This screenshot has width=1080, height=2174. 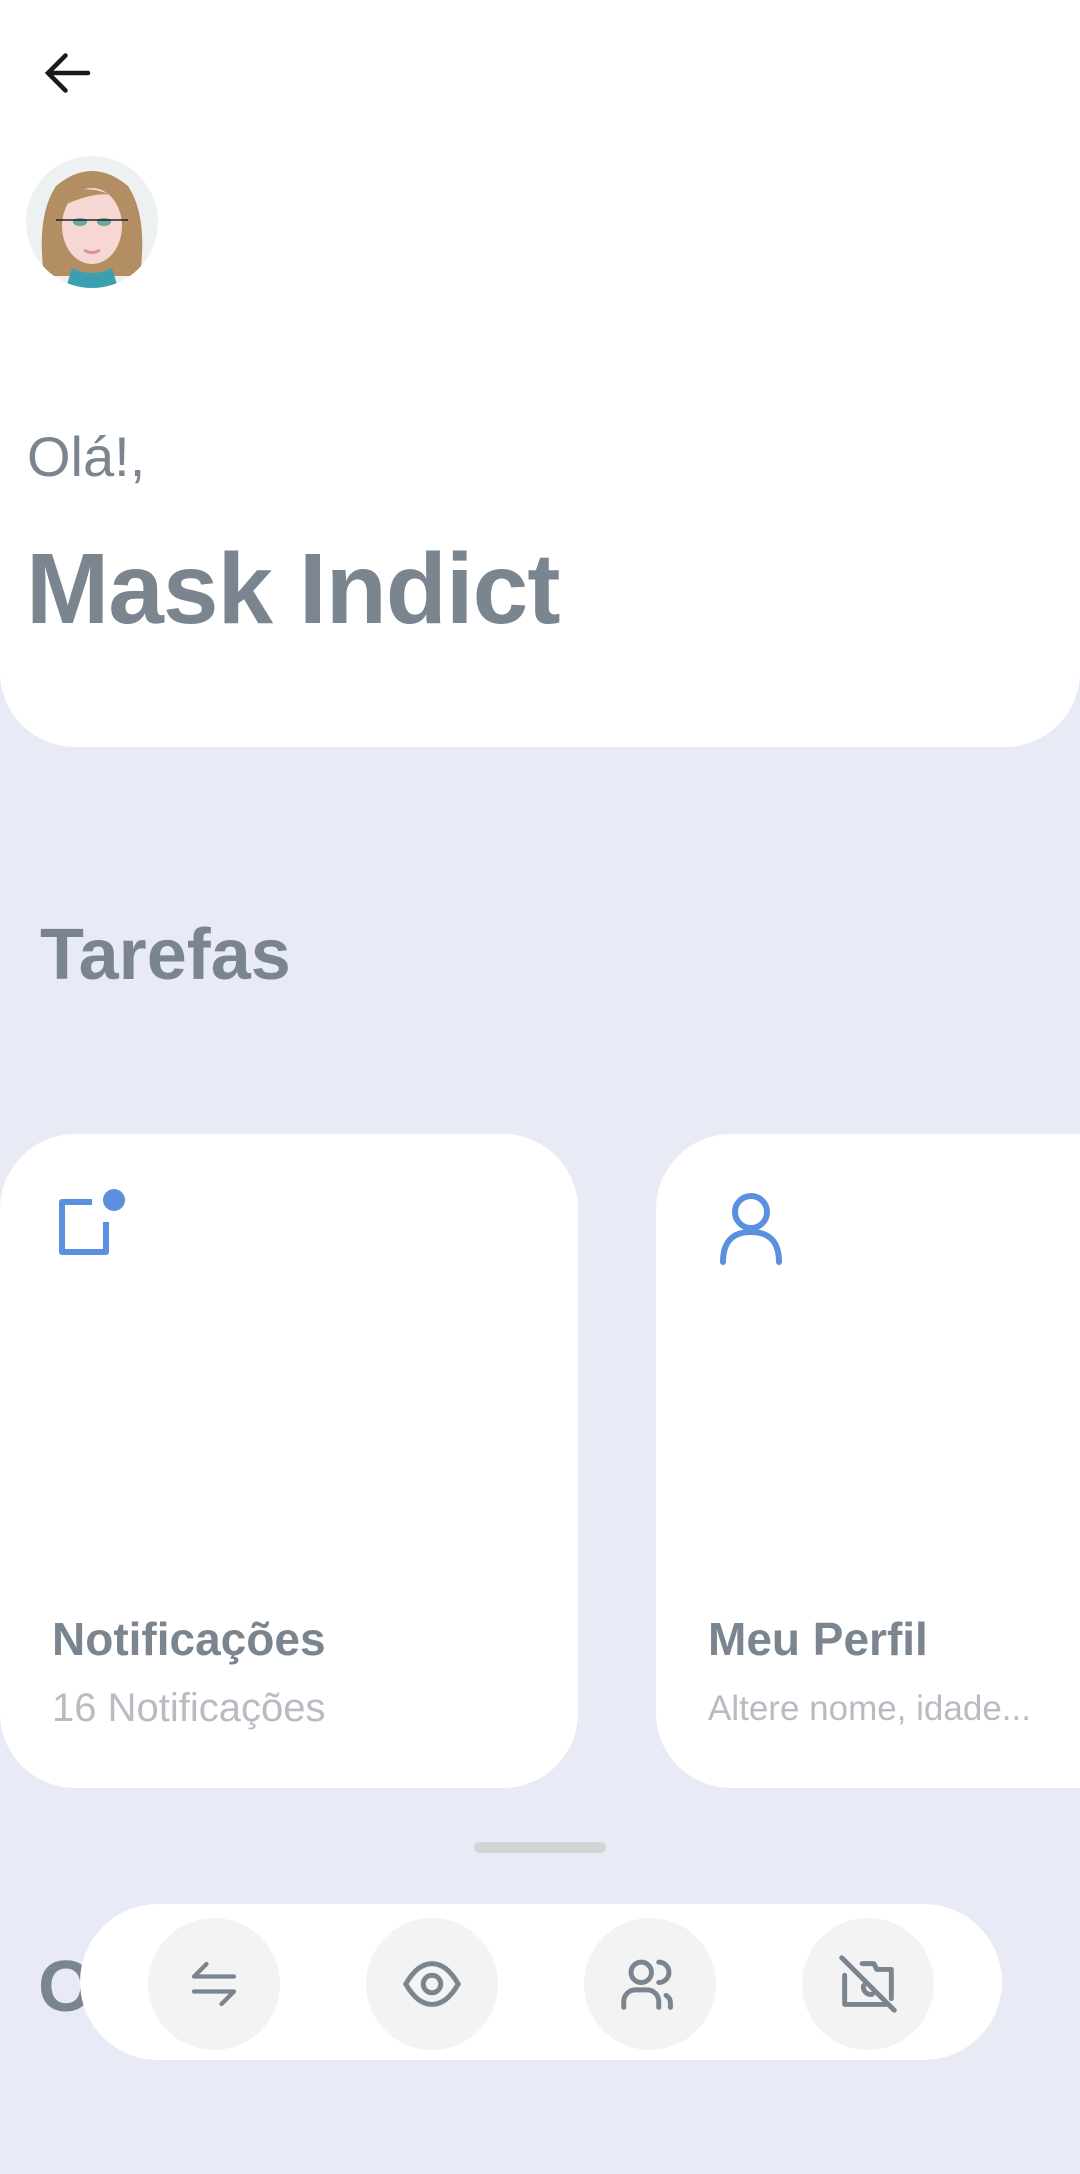 I want to click on greeting: Olá!,, so click(x=86, y=456).